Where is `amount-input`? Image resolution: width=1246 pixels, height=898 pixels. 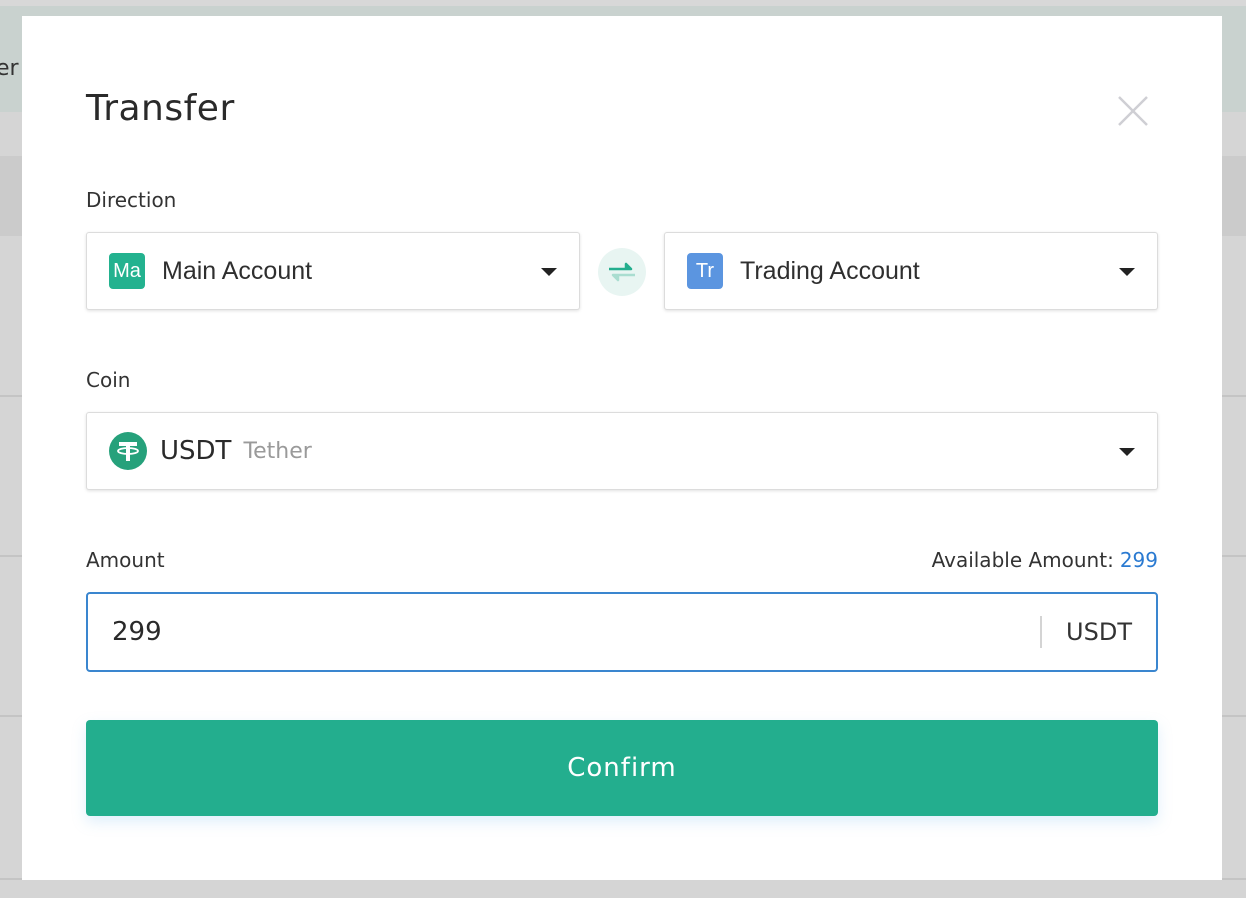 amount-input is located at coordinates (564, 632).